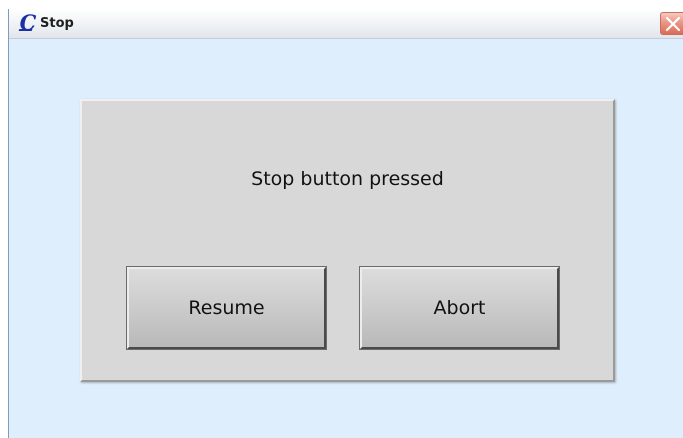 The width and height of the screenshot is (683, 438). I want to click on close-button, so click(671, 23).